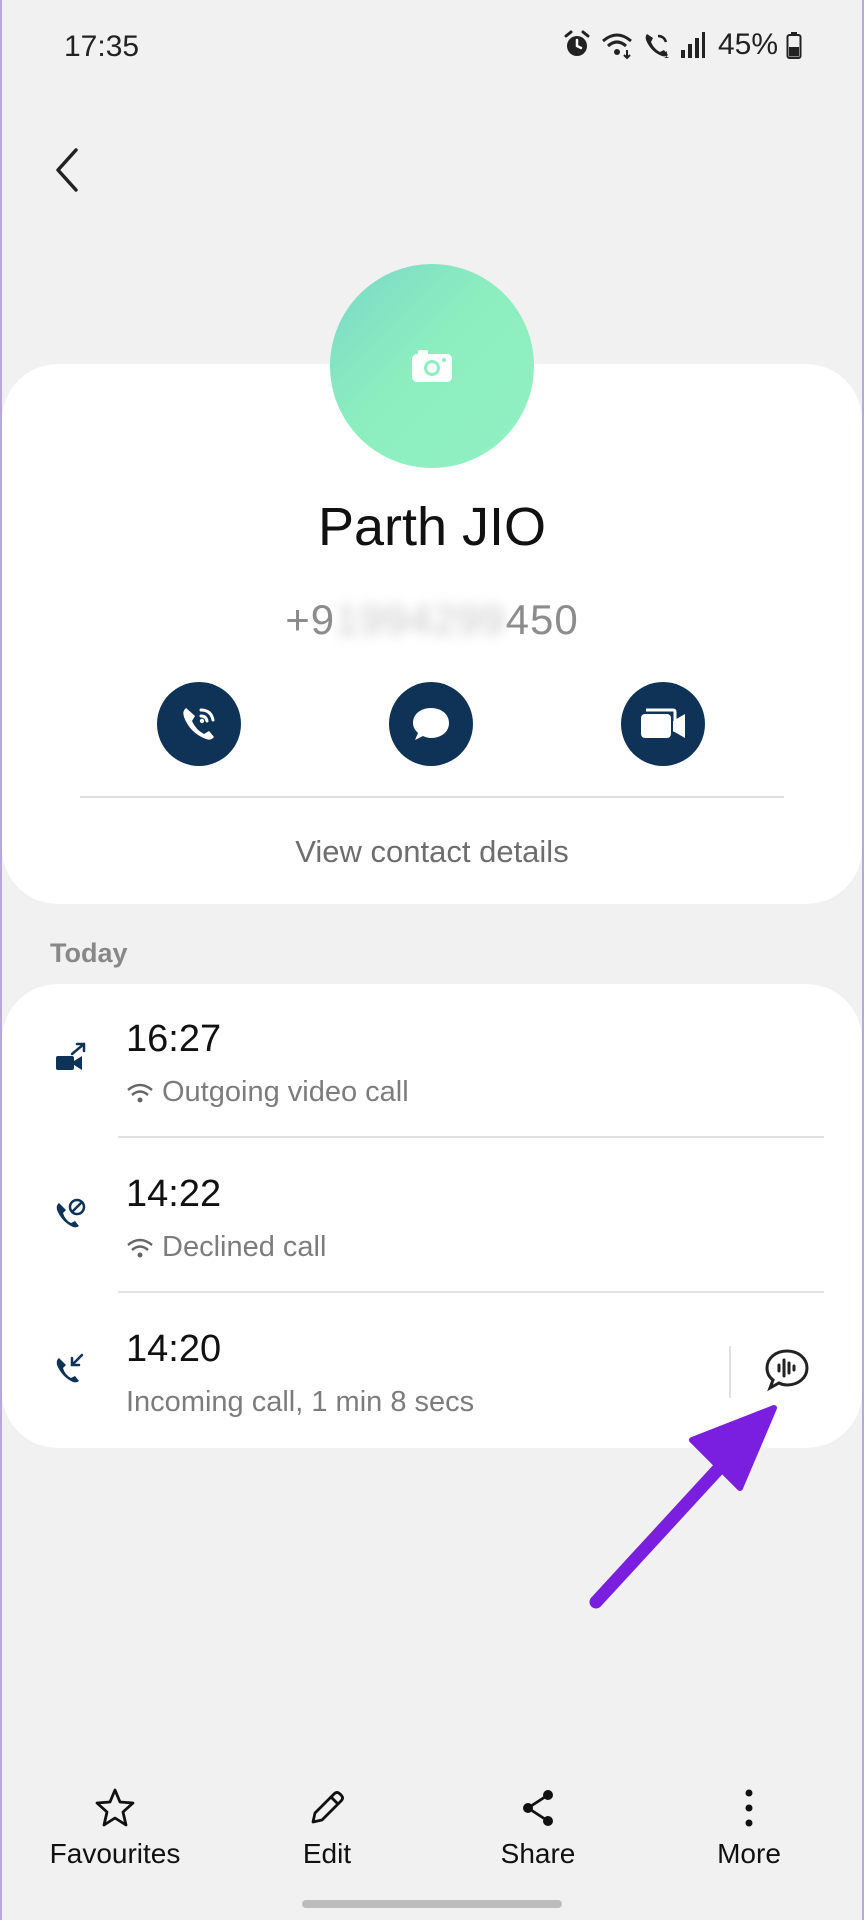 The width and height of the screenshot is (864, 1920). What do you see at coordinates (244, 1247) in the screenshot?
I see `call-type: Declined call` at bounding box center [244, 1247].